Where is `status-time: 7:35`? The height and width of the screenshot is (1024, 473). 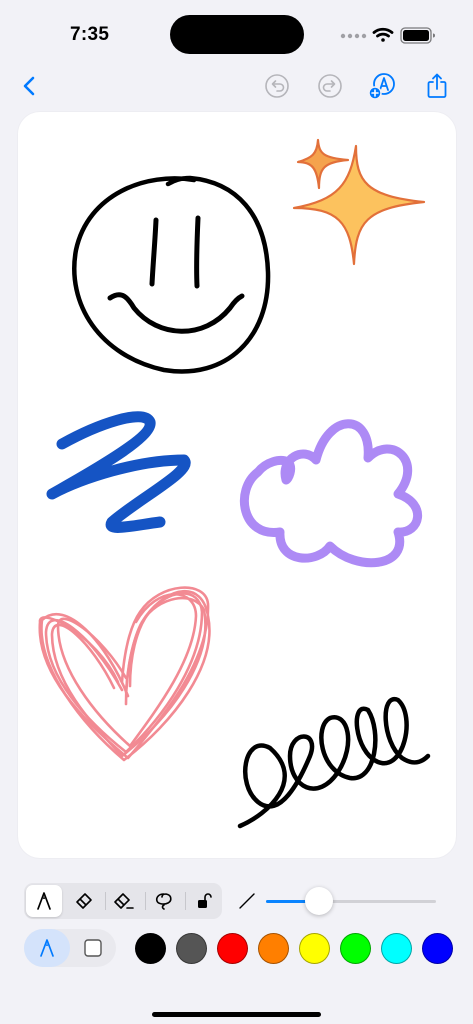 status-time: 7:35 is located at coordinates (90, 34).